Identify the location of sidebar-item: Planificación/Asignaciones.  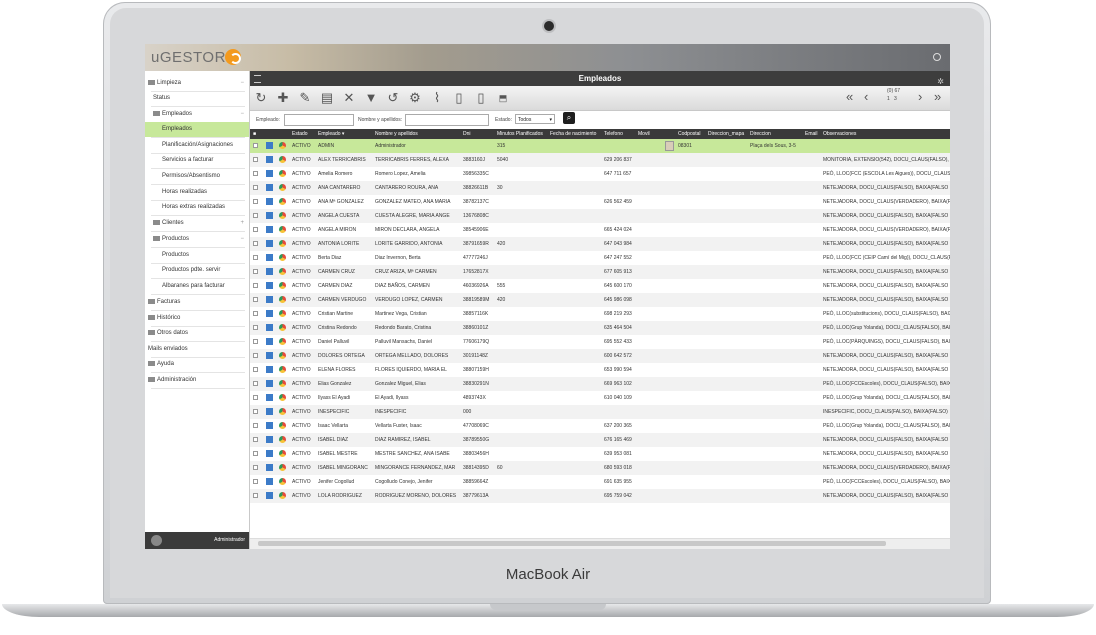
(197, 145).